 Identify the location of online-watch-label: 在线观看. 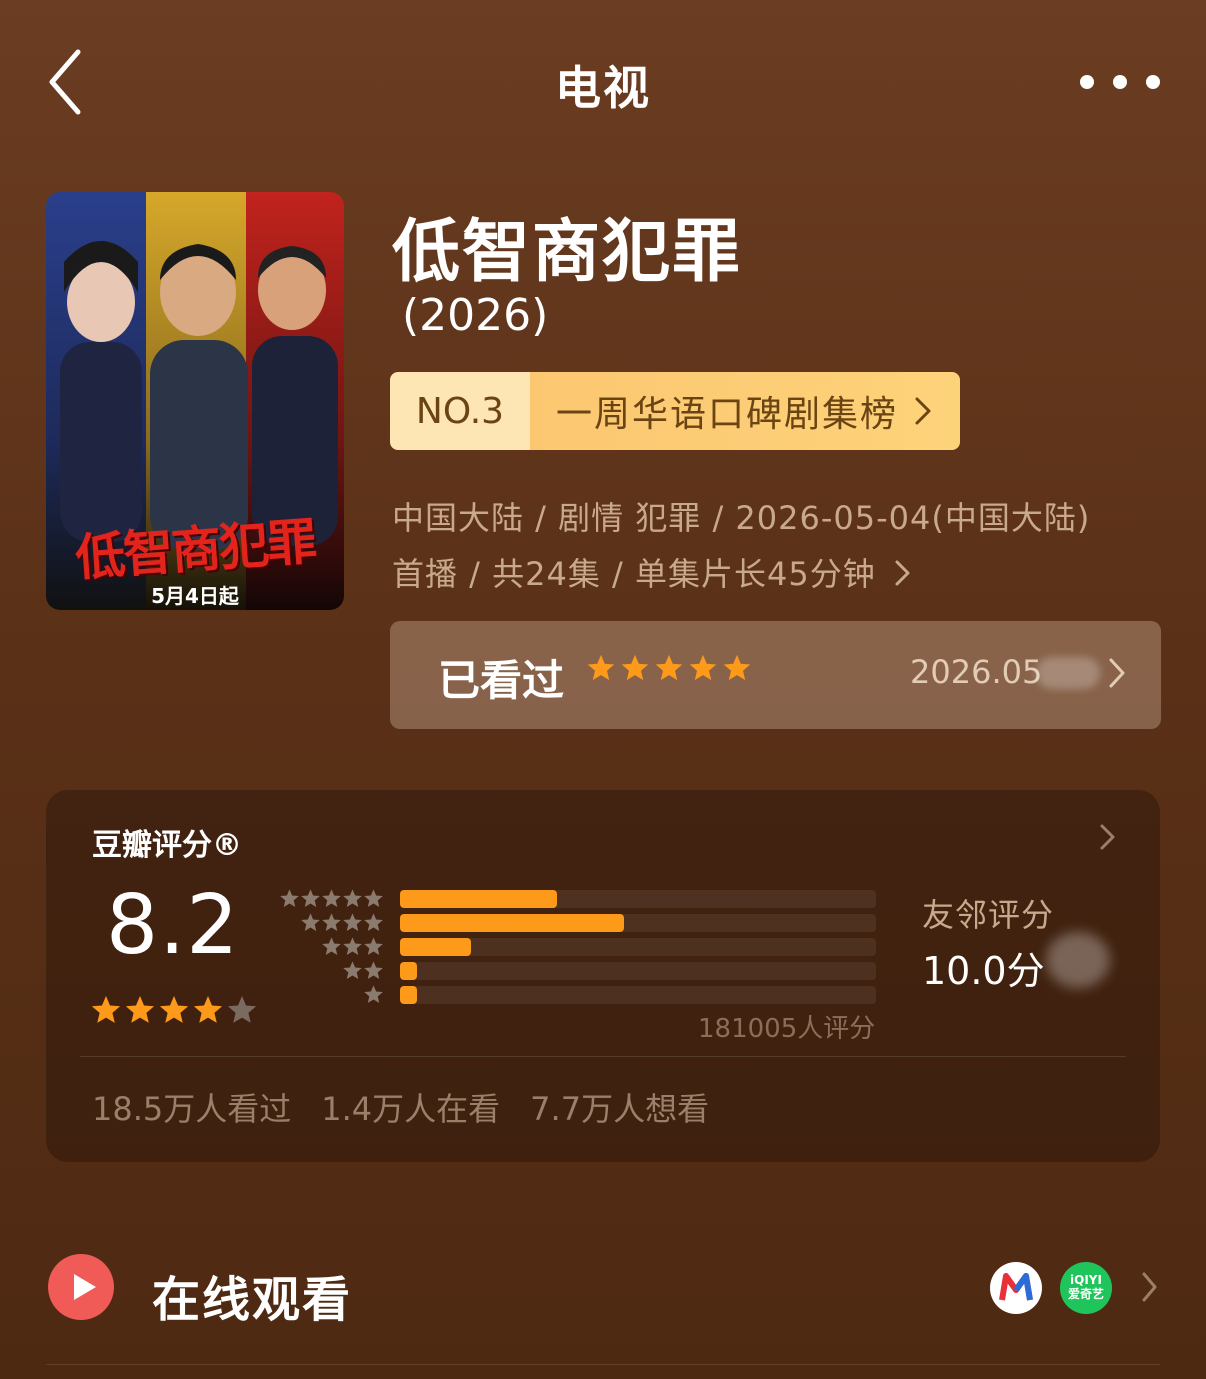
(252, 1300).